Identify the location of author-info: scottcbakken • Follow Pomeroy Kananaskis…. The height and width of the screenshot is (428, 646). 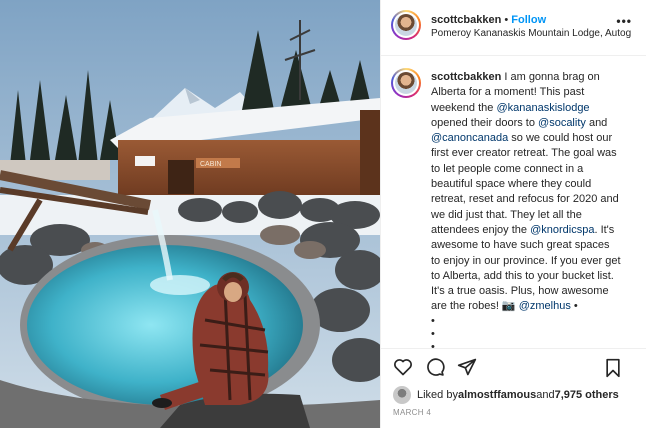
(531, 27).